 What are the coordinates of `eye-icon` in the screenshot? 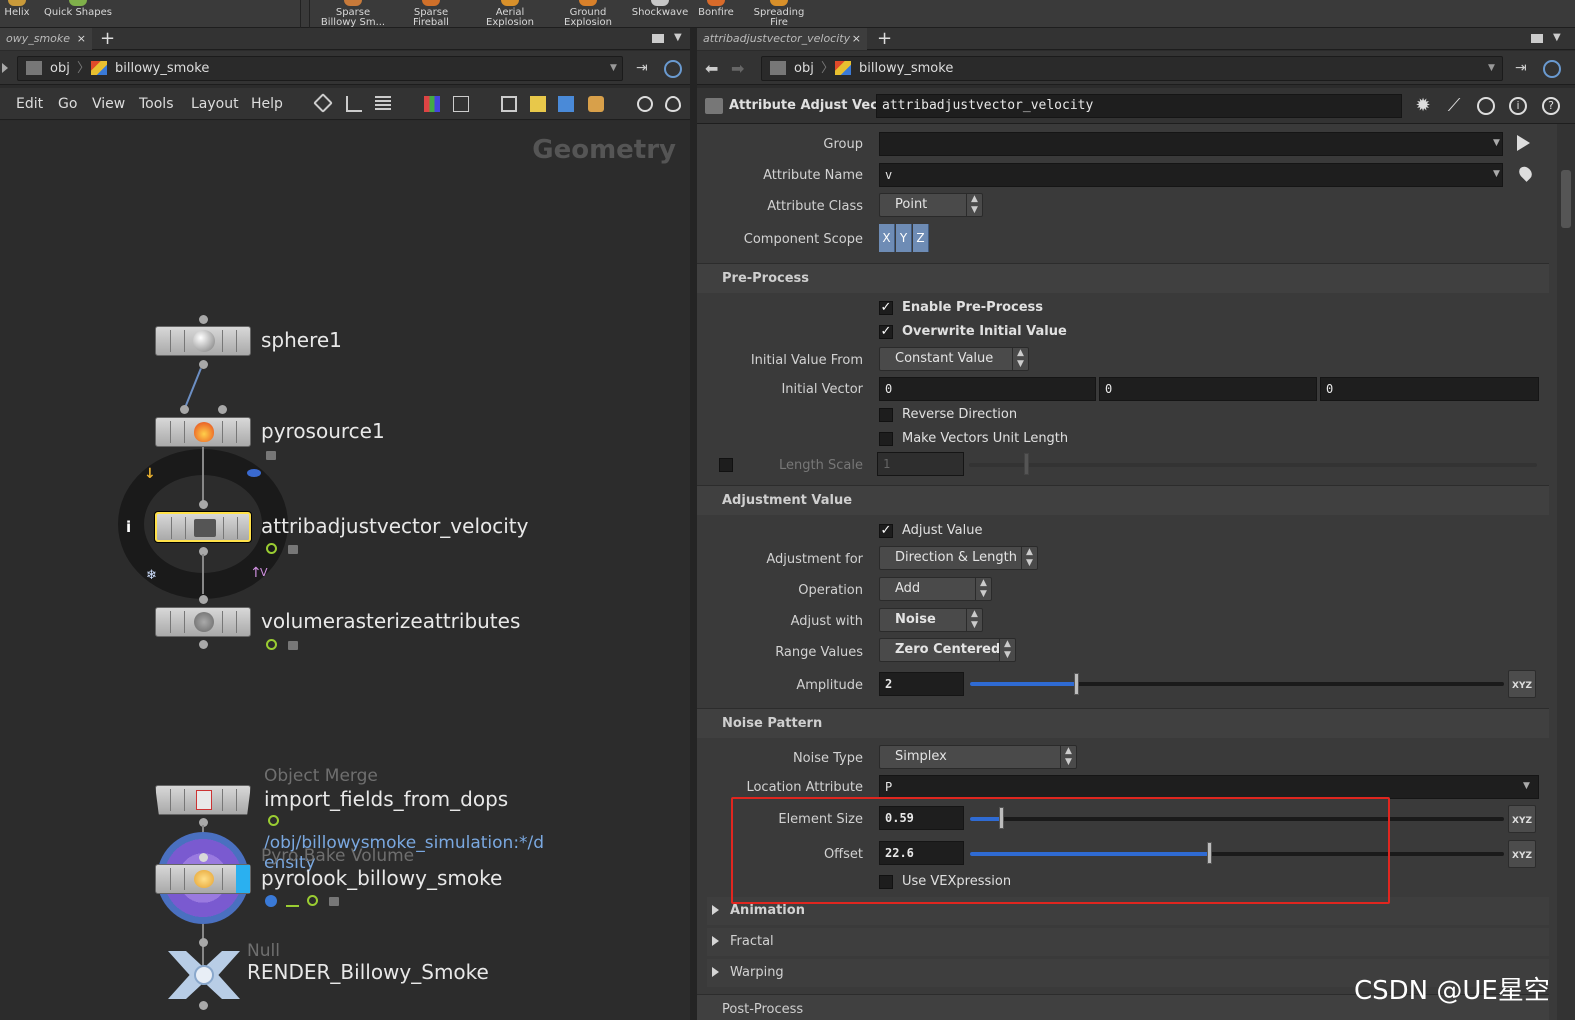 It's located at (673, 104).